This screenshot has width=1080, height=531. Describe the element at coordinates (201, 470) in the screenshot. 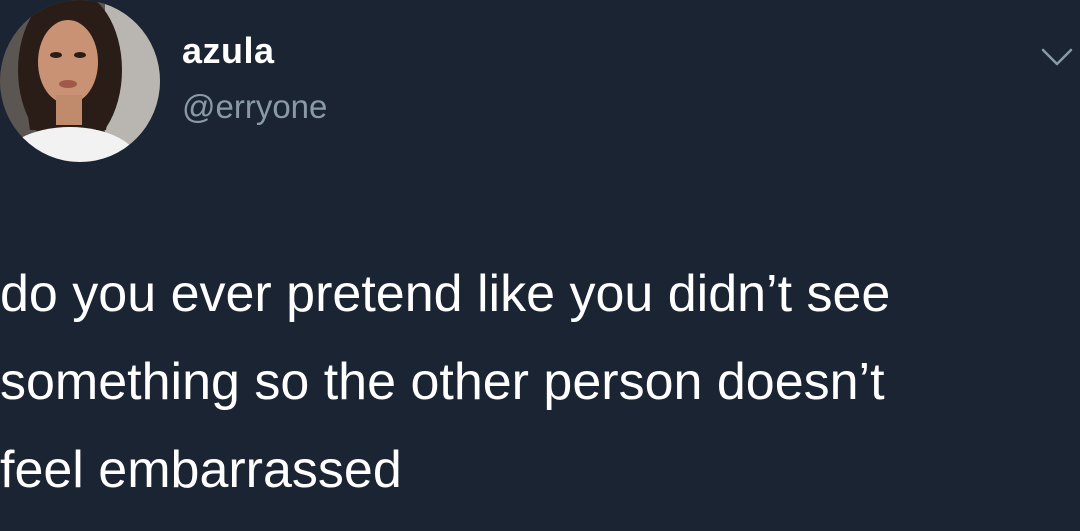

I see `tweet-text-line: feel embarrassed` at that location.